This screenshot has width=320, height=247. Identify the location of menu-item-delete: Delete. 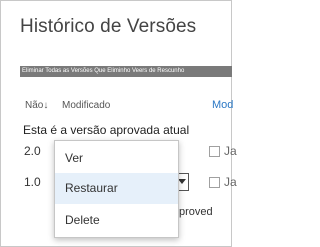
(116, 220).